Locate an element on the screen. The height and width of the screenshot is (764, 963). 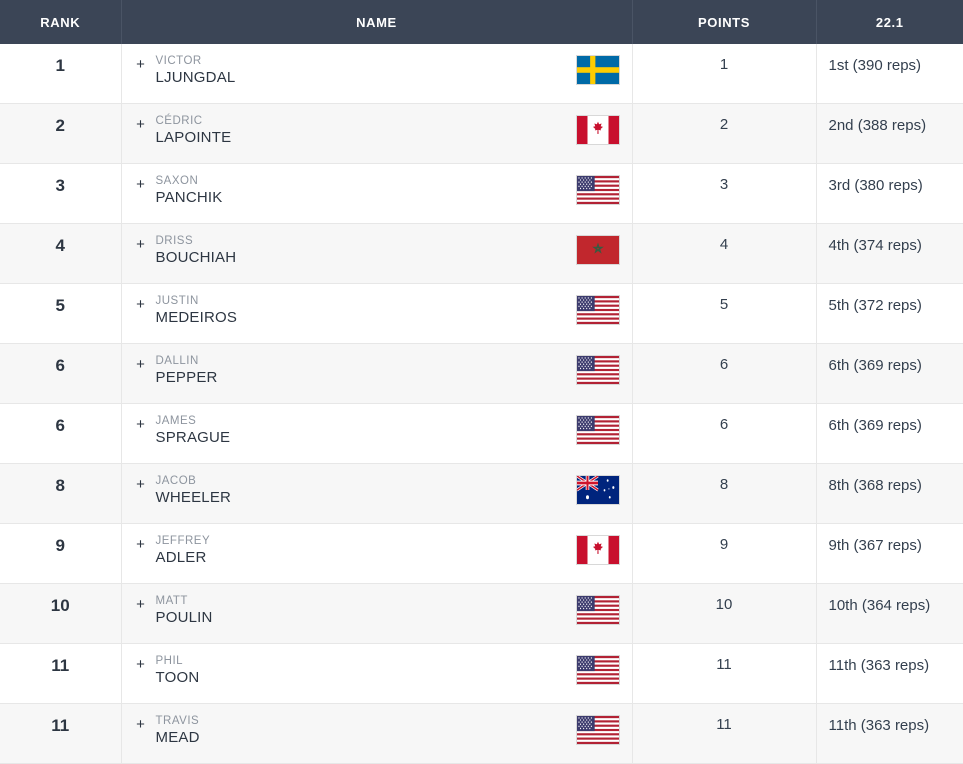
table-row: 8 + JACOB WHEELER 8 8th (368 reps) is located at coordinates (481, 493).